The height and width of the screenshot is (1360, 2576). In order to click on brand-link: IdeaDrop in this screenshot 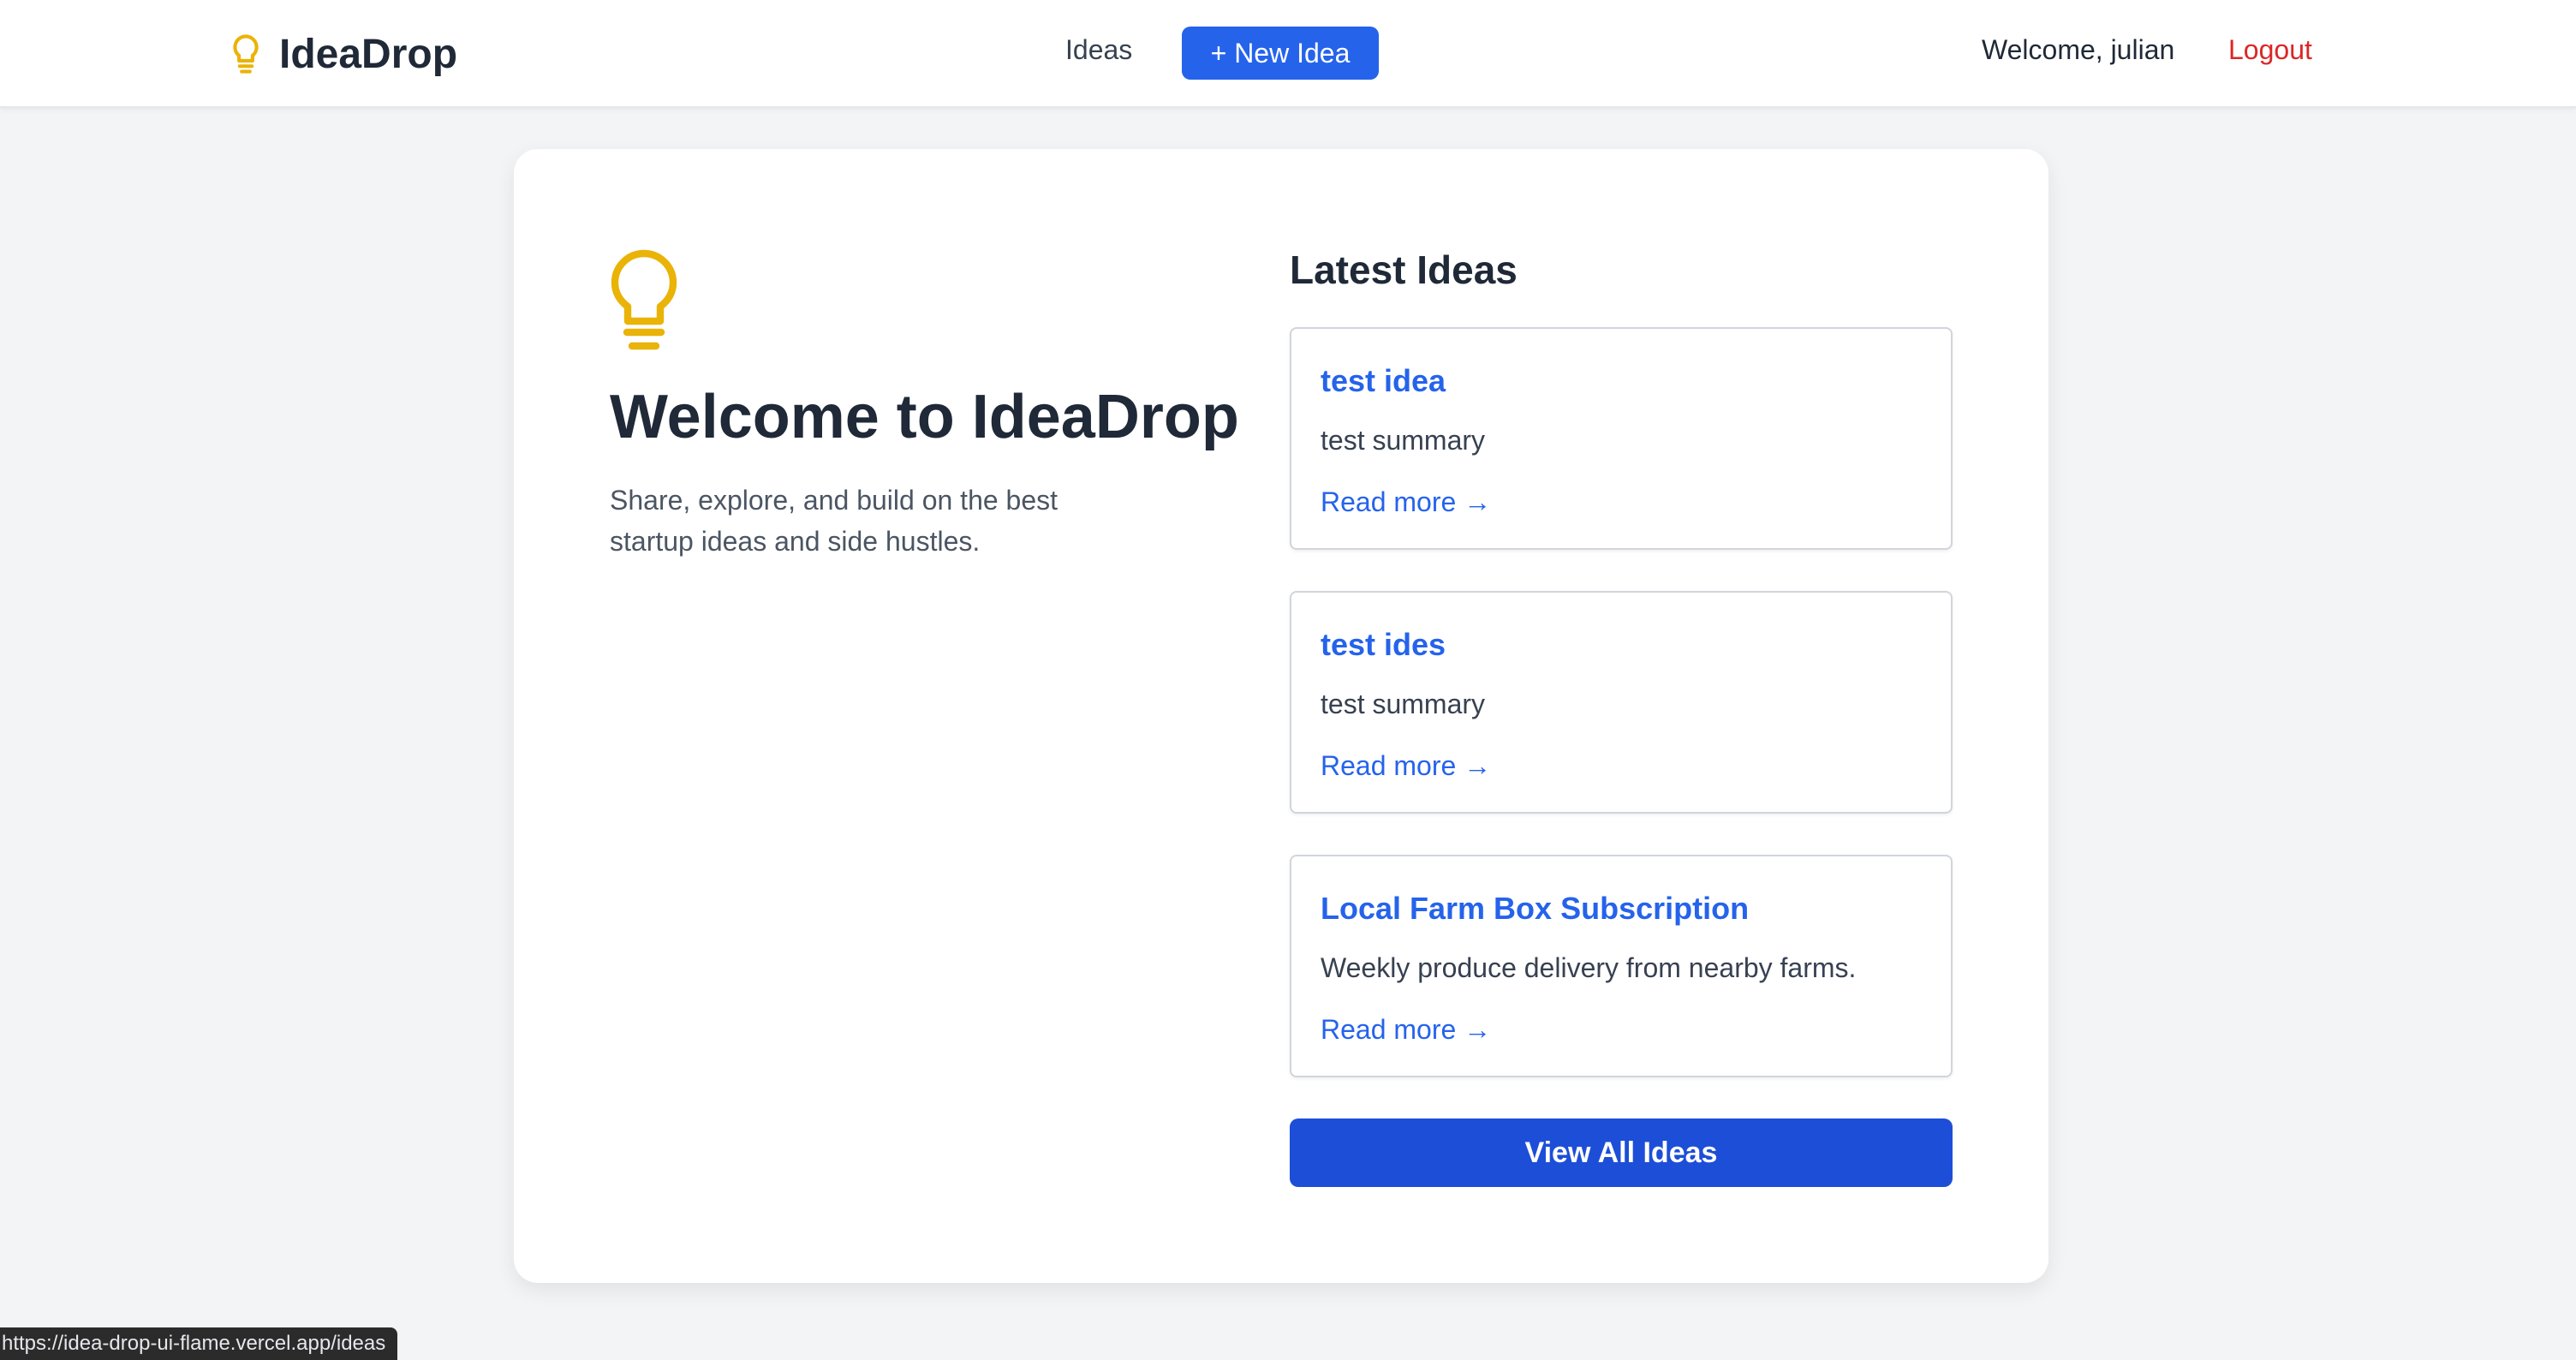, I will do `click(343, 54)`.